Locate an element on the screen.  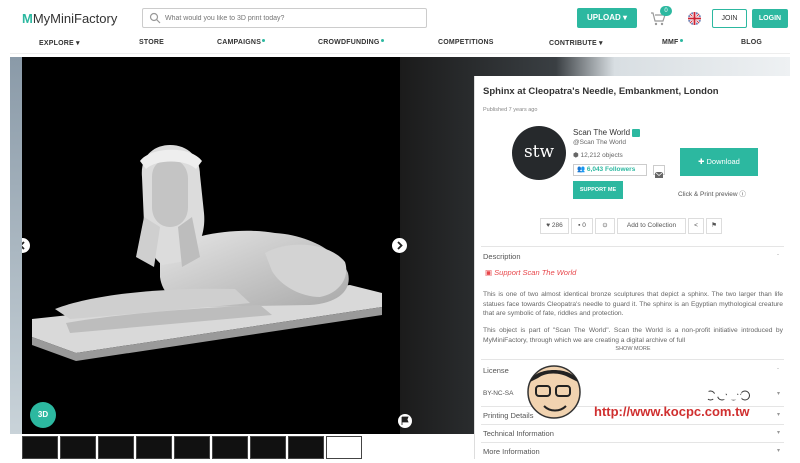
click-print-label: Click & Print preview is located at coordinates (708, 194).